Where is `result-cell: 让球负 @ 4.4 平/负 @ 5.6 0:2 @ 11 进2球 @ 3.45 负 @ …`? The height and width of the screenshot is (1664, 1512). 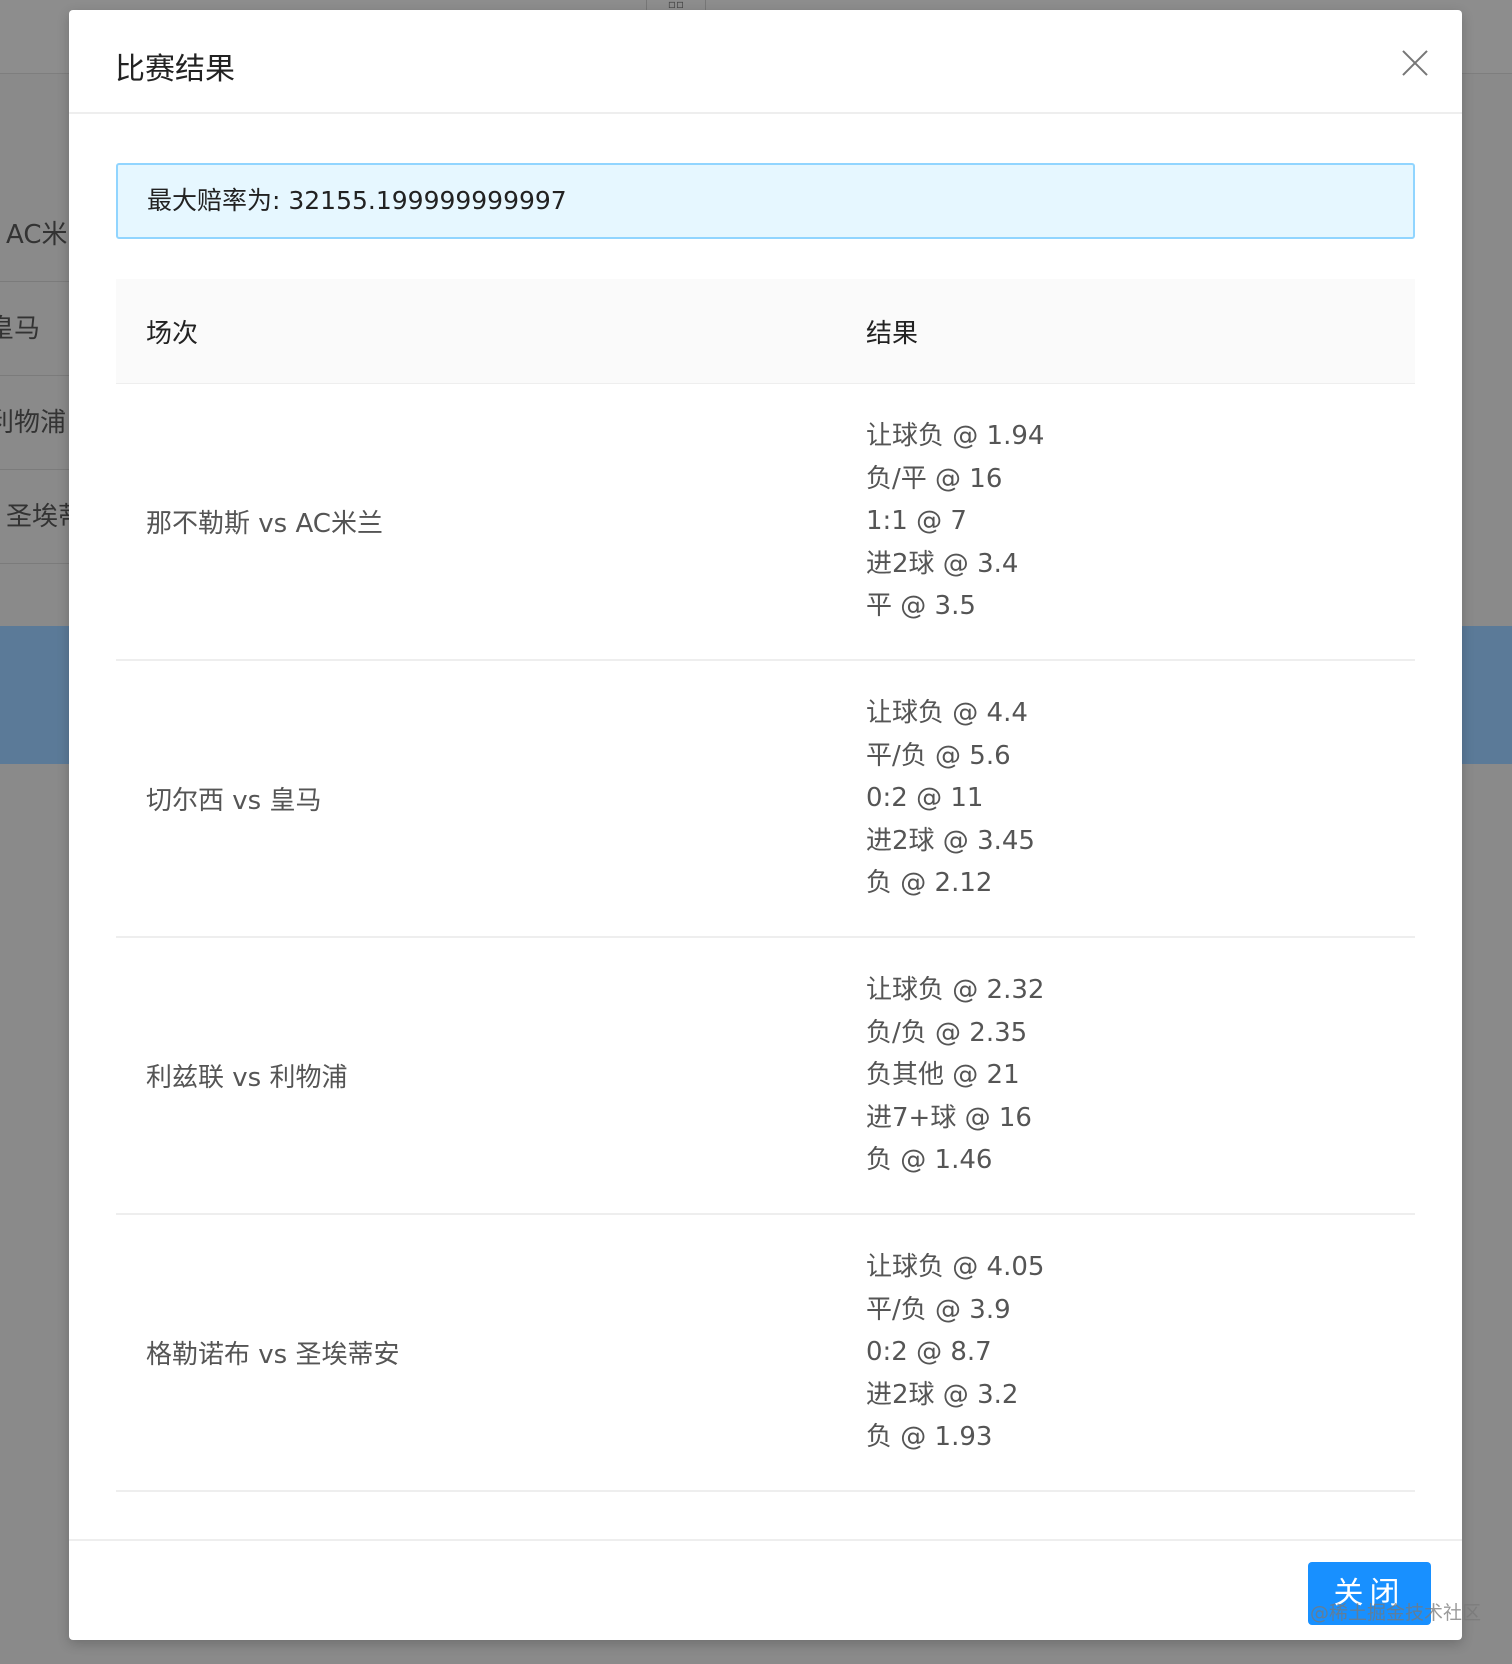 result-cell: 让球负 @ 4.4 平/负 @ 5.6 0:2 @ 11 进2球 @ 3.45 负 @ … is located at coordinates (1140, 798).